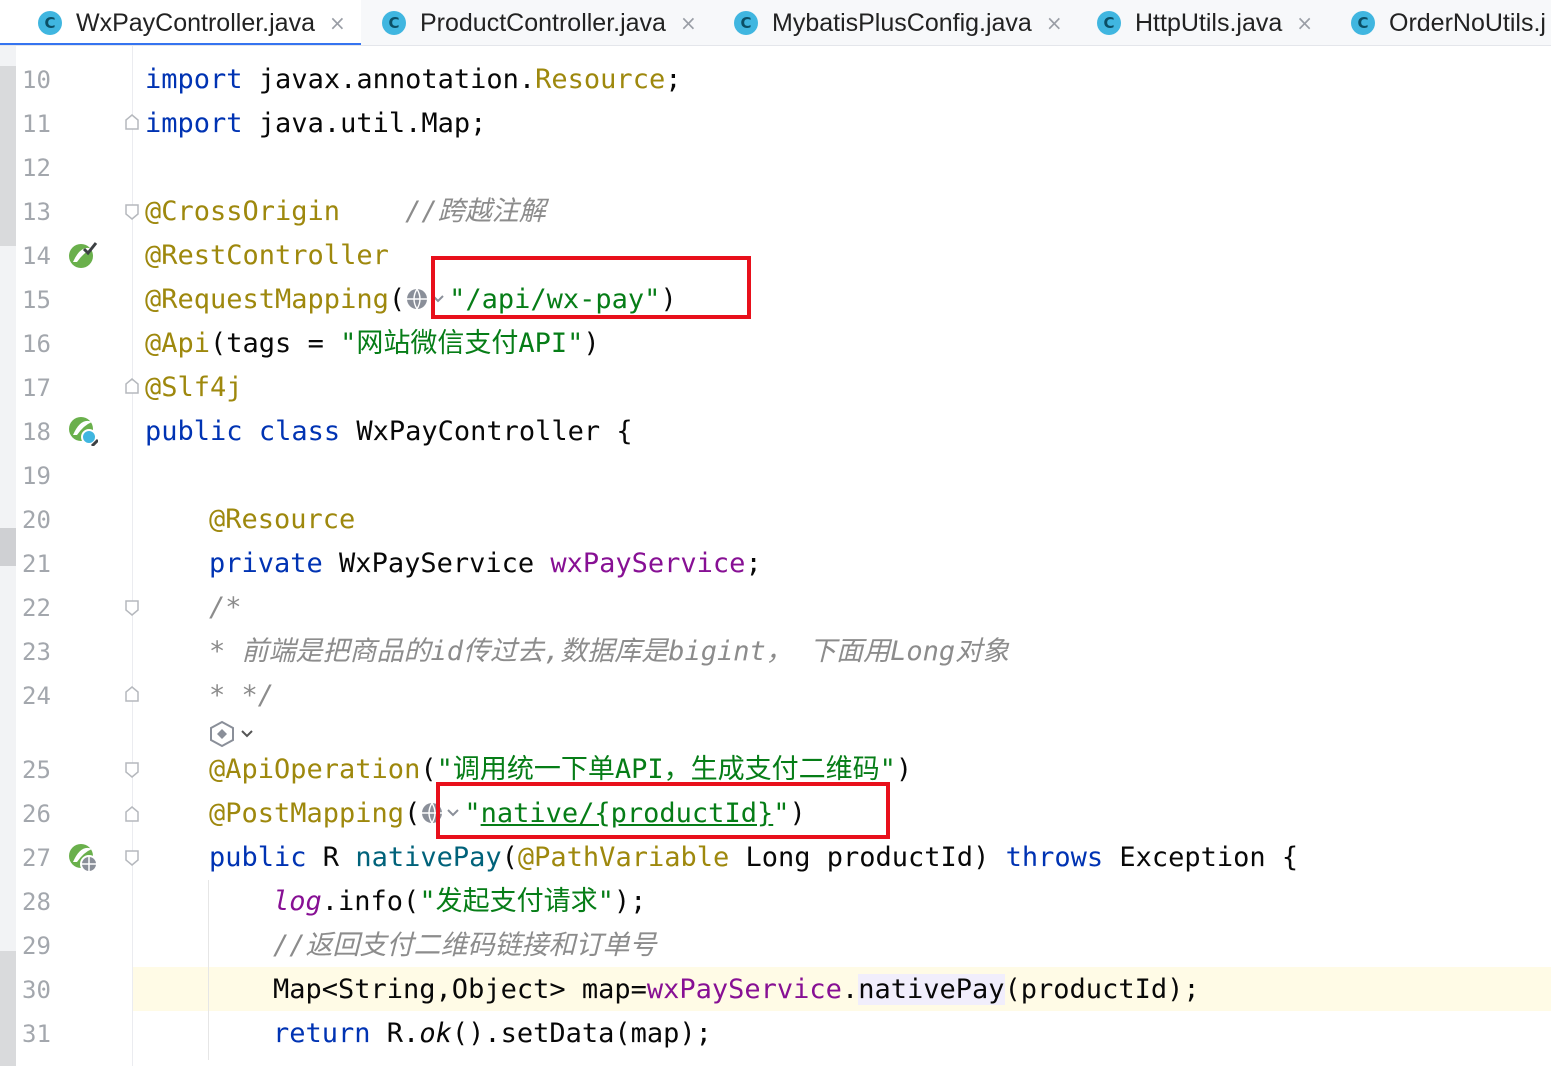 The width and height of the screenshot is (1551, 1066). I want to click on code-line-23: * 前端是把商品的id传过去,数据库是bigint， 下面用Long对象, so click(609, 652).